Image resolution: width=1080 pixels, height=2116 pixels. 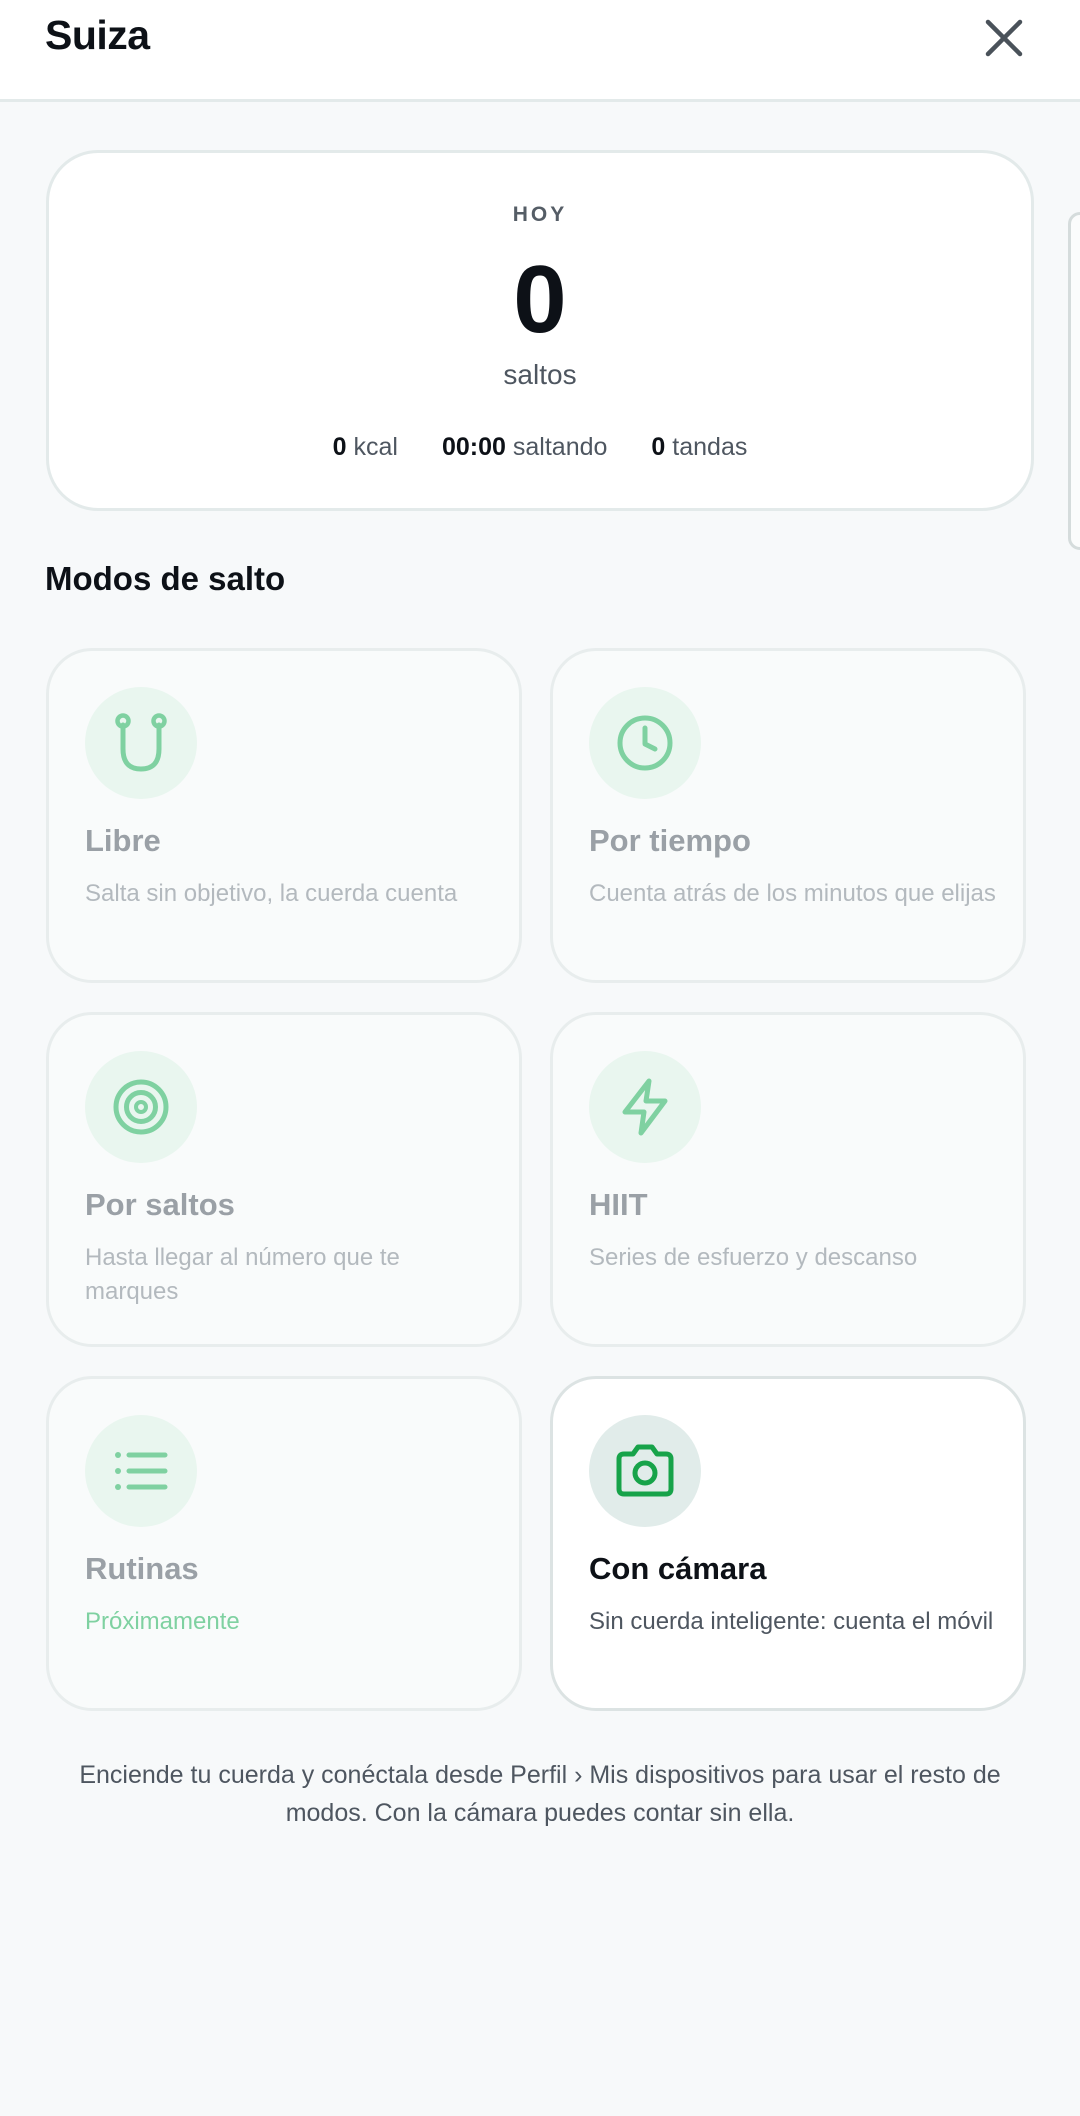 What do you see at coordinates (791, 1621) in the screenshot?
I see `mode-description: Sin cuerda inteligente: cuenta el móvil` at bounding box center [791, 1621].